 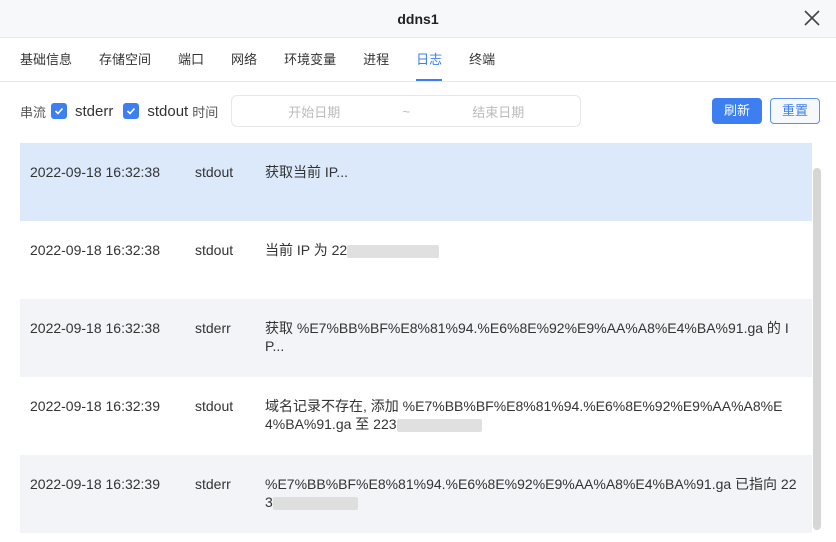 I want to click on stderr-label: stderr, so click(x=94, y=111).